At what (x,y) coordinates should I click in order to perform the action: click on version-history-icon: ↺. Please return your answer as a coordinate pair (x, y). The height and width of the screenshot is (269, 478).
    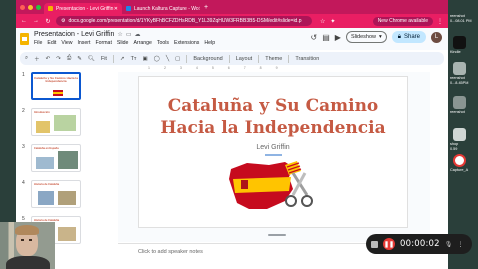
    Looking at the image, I should click on (314, 37).